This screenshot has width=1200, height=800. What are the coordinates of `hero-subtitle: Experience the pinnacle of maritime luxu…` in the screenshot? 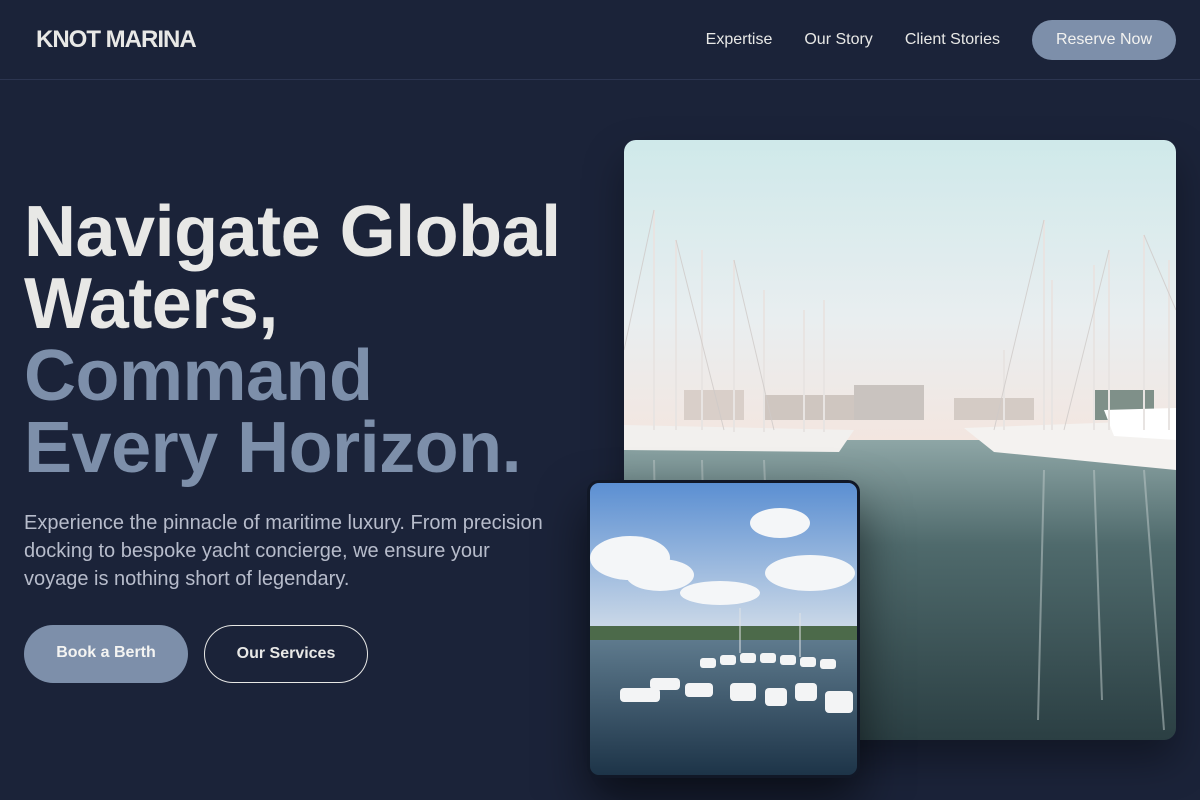 It's located at (283, 551).